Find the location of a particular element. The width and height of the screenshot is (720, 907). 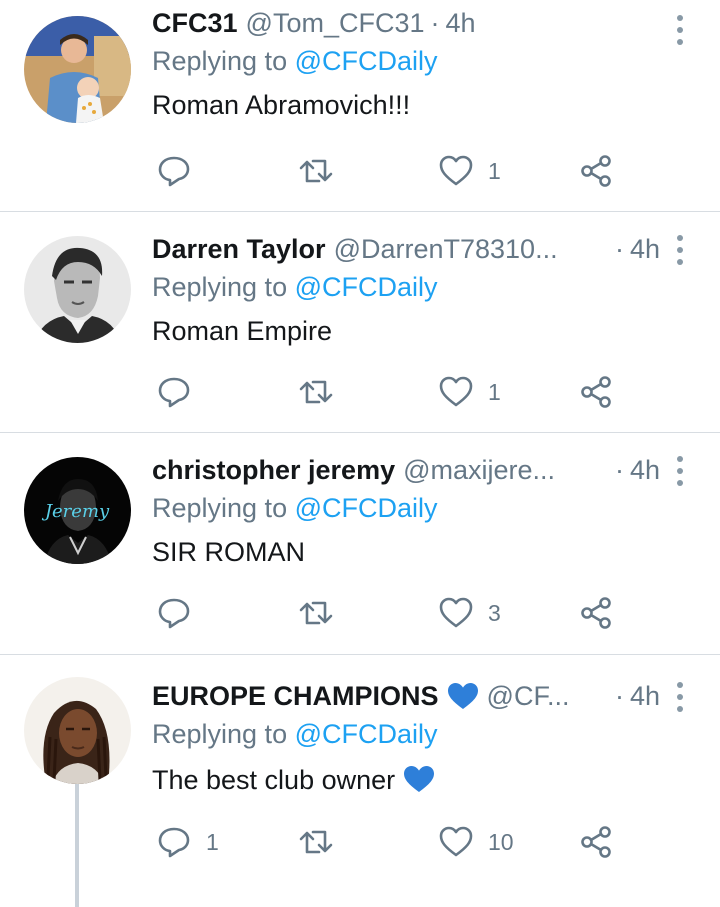

display-name: CFC31 is located at coordinates (195, 23).